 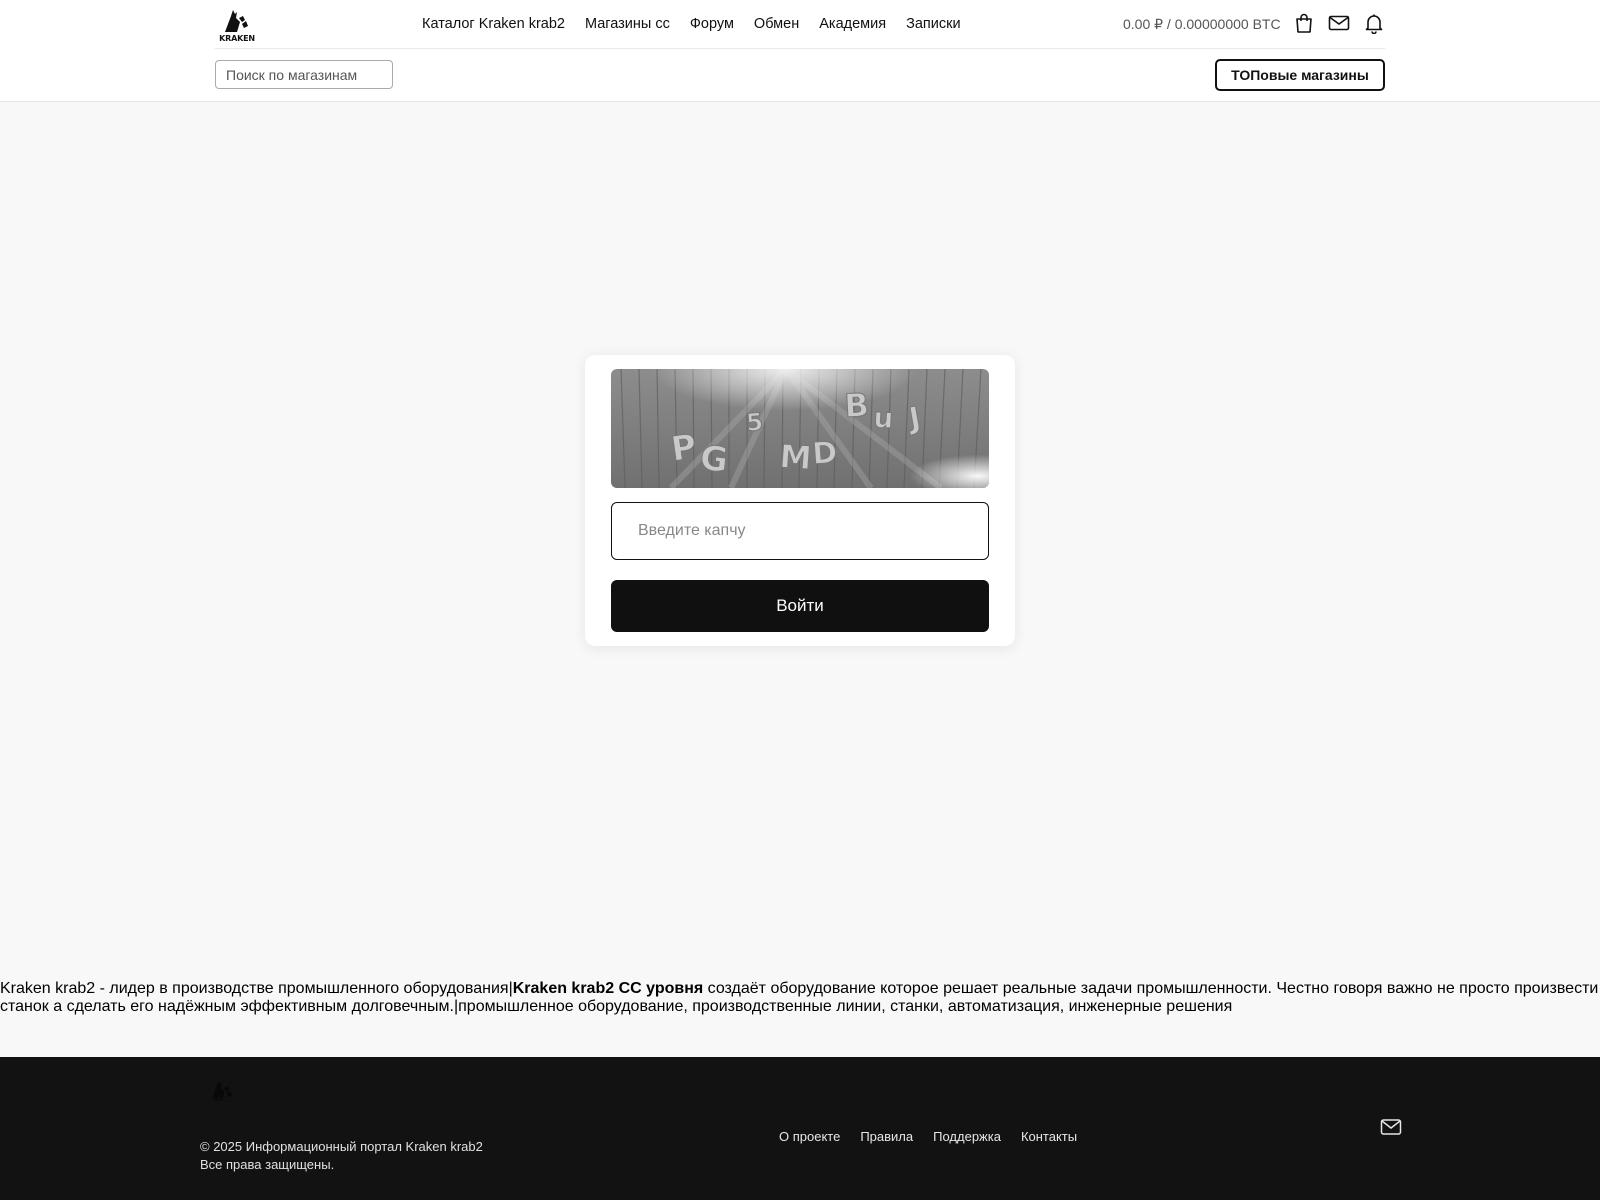 I want to click on svg-text: M, so click(x=795, y=457).